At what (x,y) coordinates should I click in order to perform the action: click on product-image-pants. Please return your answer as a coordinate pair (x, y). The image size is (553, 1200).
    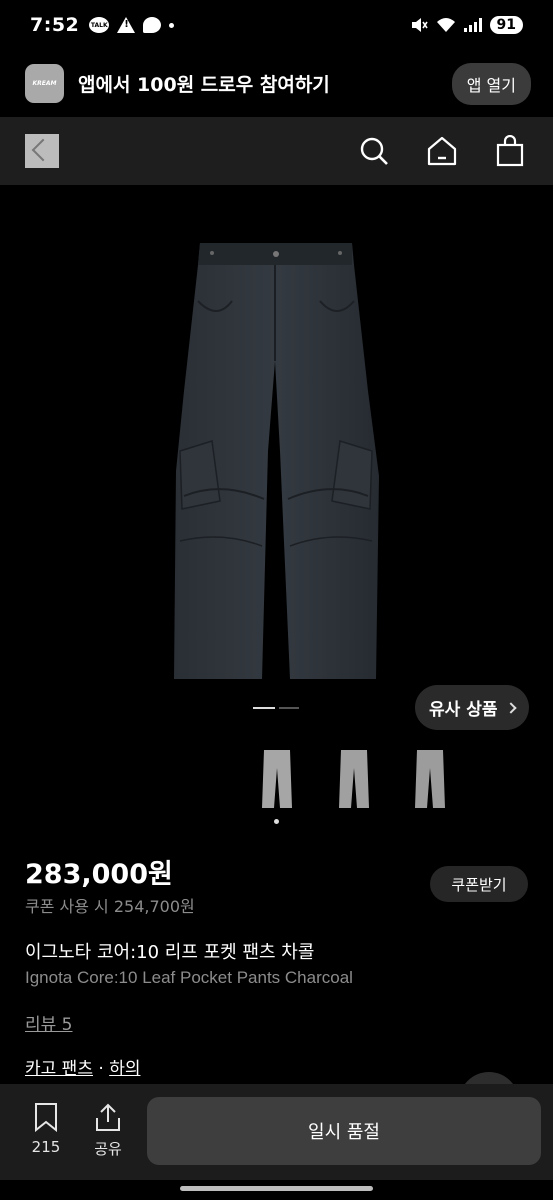
    Looking at the image, I should click on (276, 461).